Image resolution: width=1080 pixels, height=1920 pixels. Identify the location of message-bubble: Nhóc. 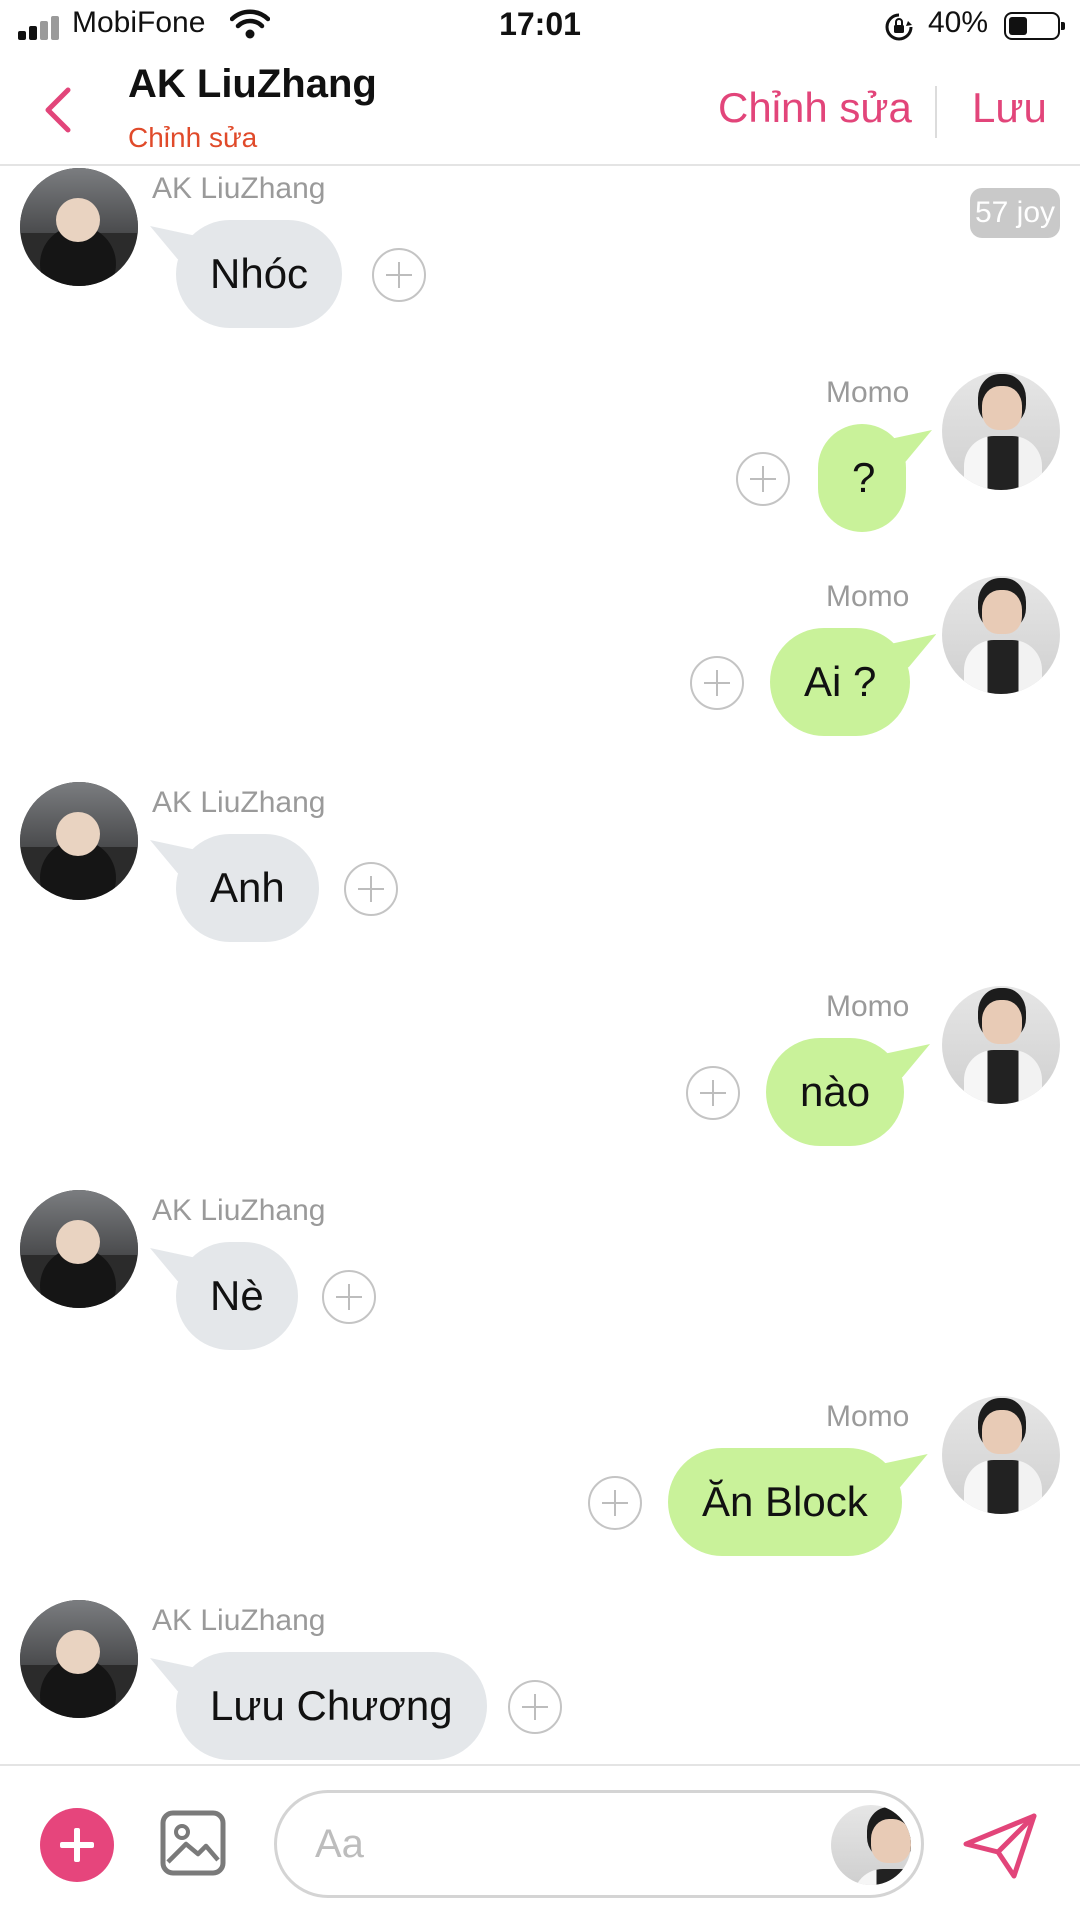
(259, 274).